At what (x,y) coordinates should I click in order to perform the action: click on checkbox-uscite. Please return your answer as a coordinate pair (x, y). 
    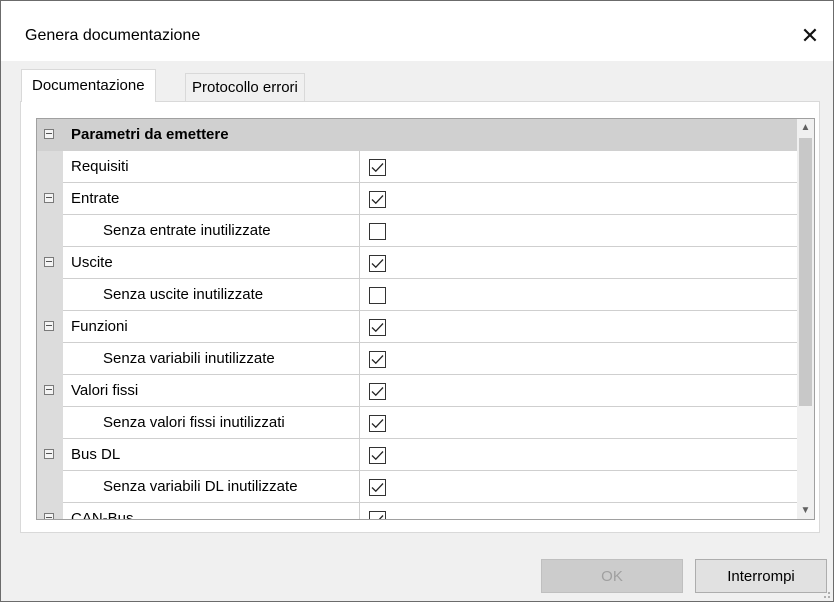
    Looking at the image, I should click on (377, 263).